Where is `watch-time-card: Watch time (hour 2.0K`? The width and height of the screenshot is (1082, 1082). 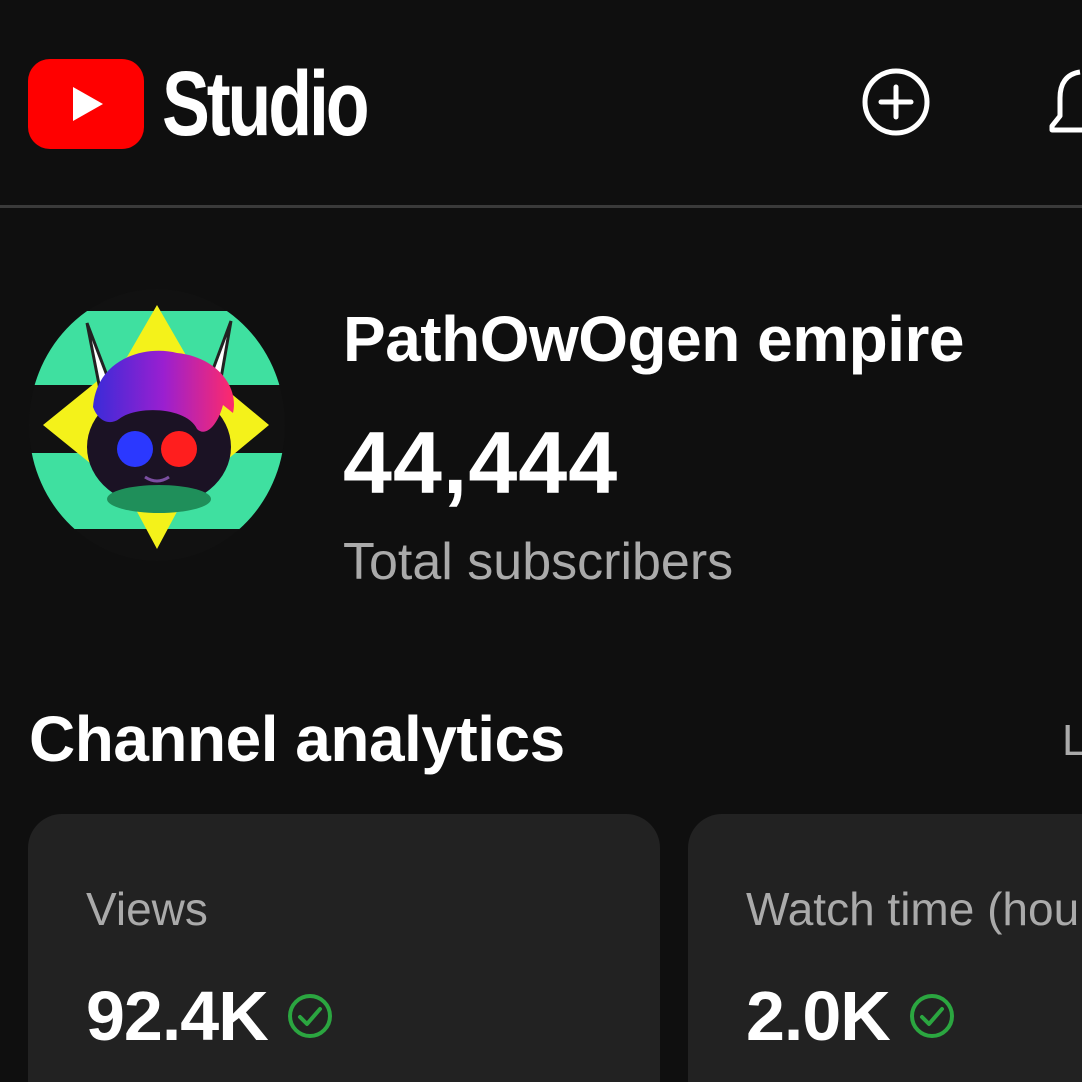 watch-time-card: Watch time (hour 2.0K is located at coordinates (885, 948).